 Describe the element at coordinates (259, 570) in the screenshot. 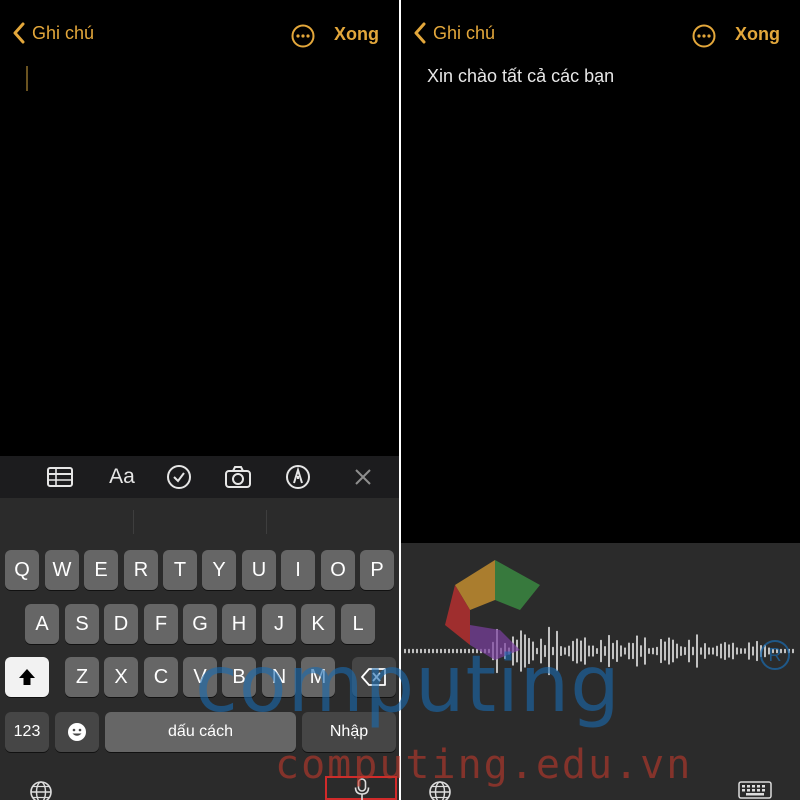

I see `key-u: U` at that location.